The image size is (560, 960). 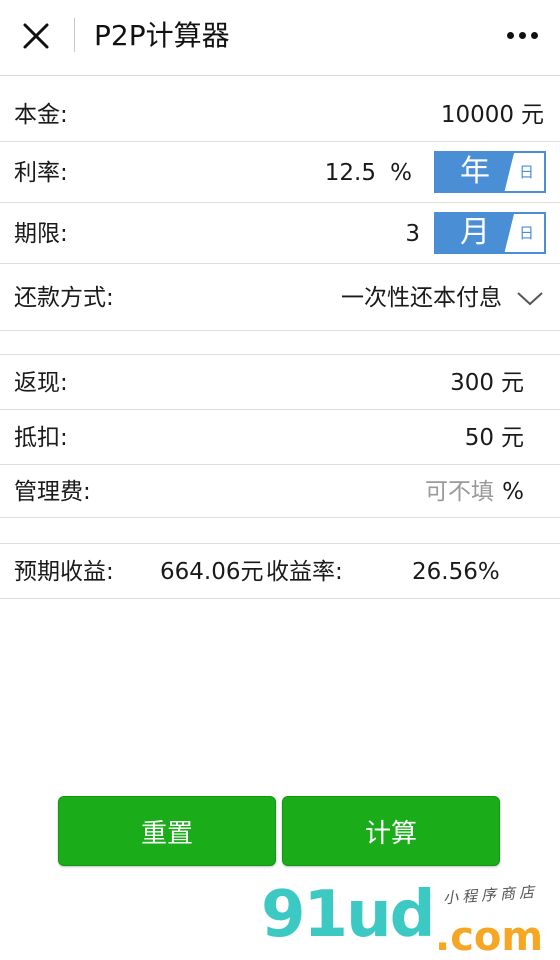 I want to click on principal-unit: 元, so click(x=532, y=115).